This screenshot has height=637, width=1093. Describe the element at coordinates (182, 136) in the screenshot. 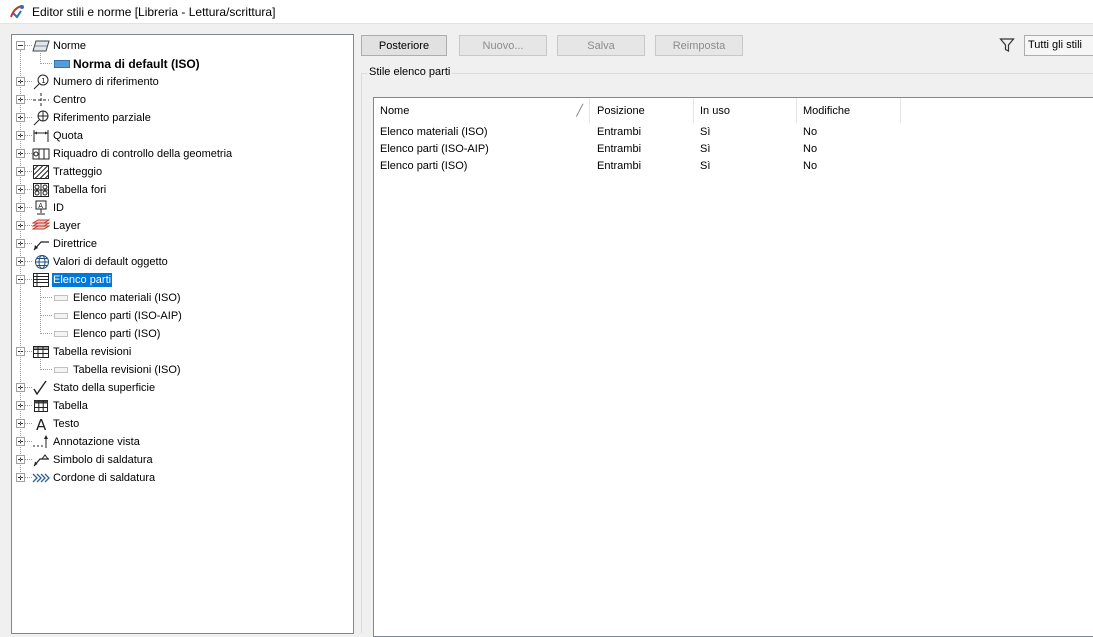

I see `tree-item-5: Quota` at that location.